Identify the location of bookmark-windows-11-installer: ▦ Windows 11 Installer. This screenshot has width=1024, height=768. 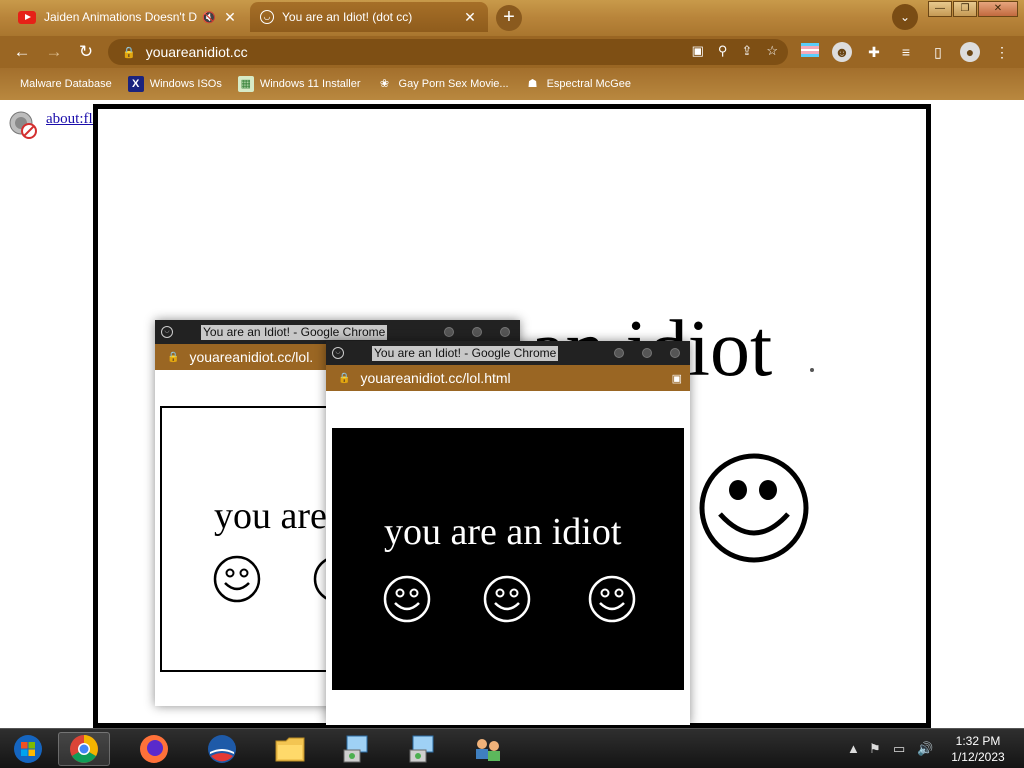
(299, 84).